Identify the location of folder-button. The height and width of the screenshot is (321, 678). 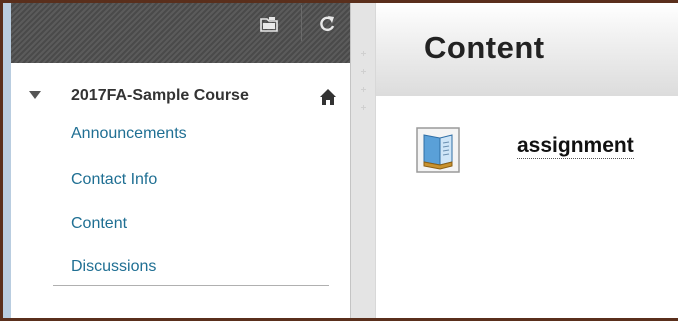
(269, 24).